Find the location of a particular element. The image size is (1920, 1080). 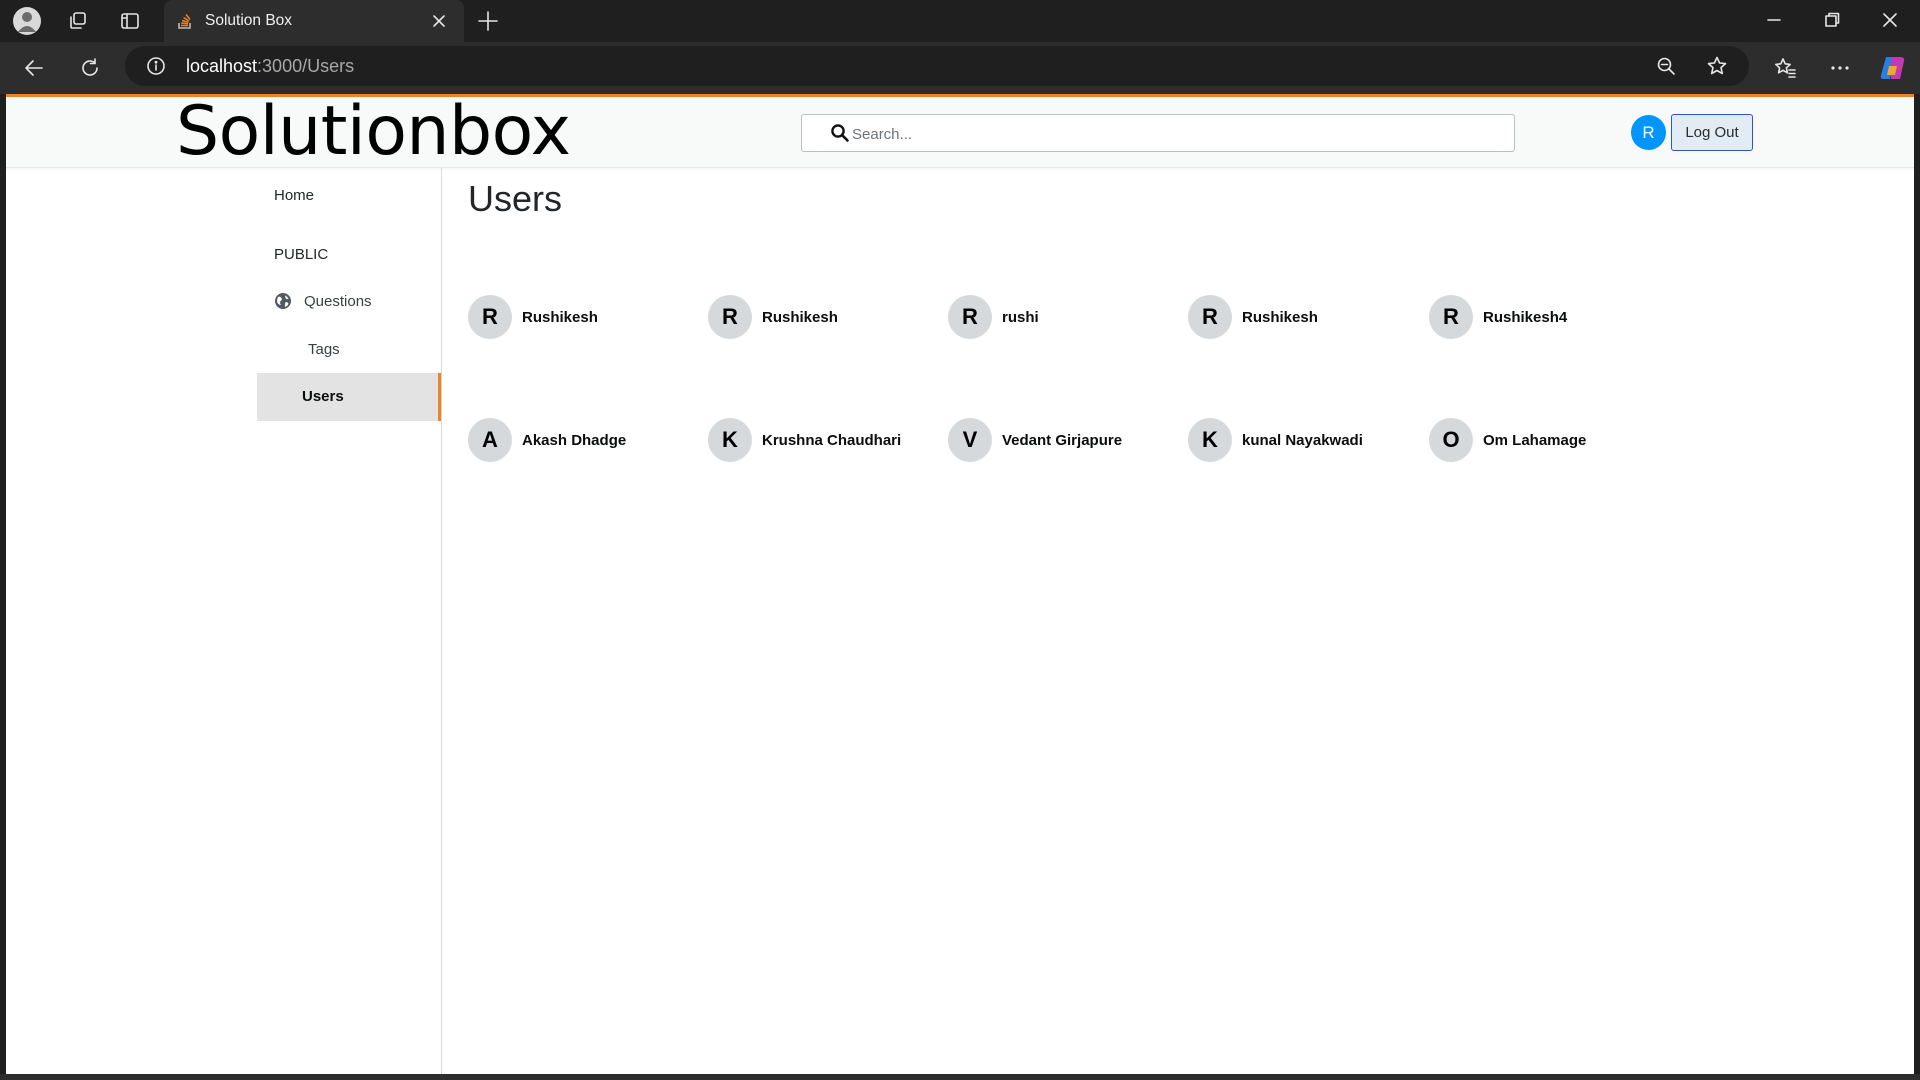

refresh-icon is located at coordinates (90, 68).